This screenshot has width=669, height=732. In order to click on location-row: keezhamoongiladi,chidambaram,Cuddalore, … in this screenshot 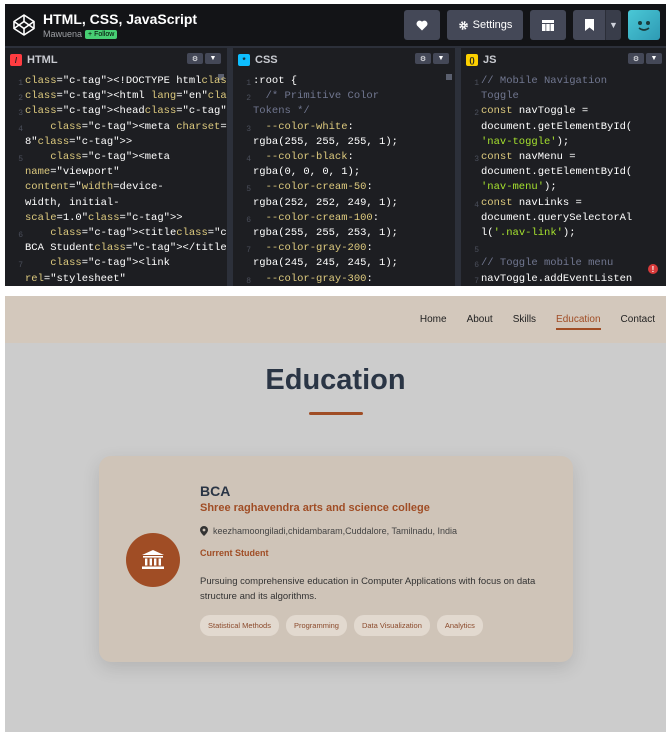, I will do `click(328, 531)`.